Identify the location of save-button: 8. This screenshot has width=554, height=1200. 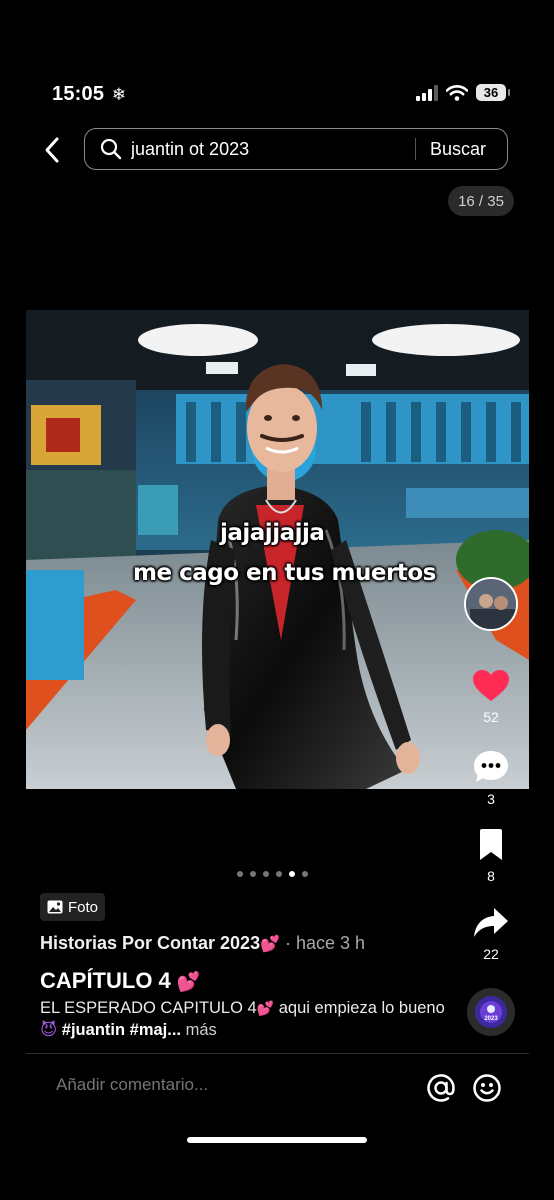
(491, 856).